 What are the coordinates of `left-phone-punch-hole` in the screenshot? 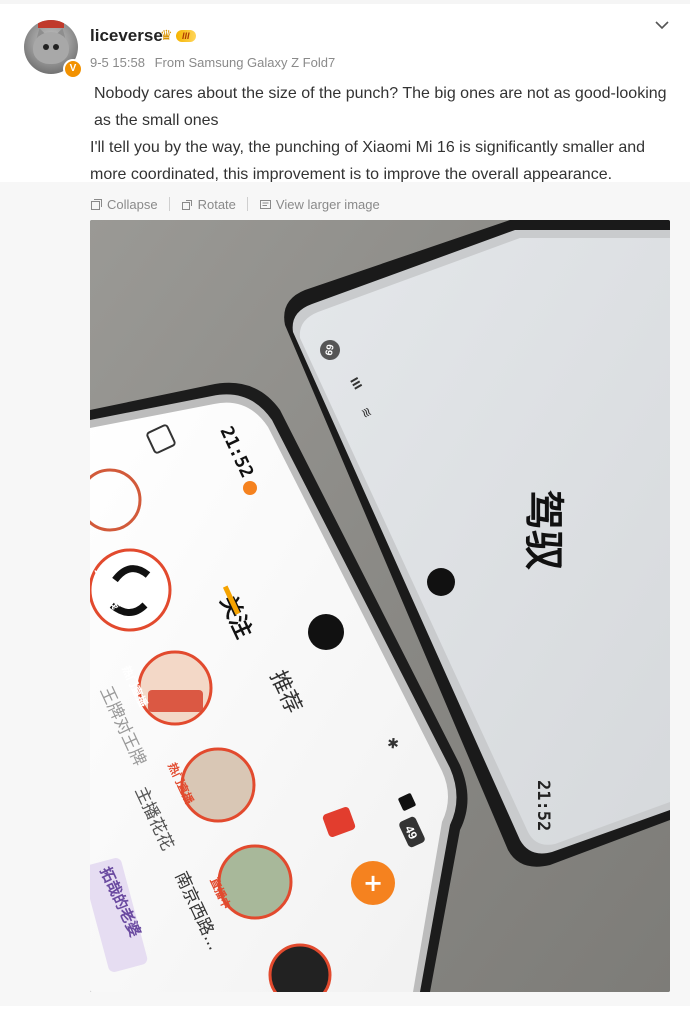 It's located at (326, 632).